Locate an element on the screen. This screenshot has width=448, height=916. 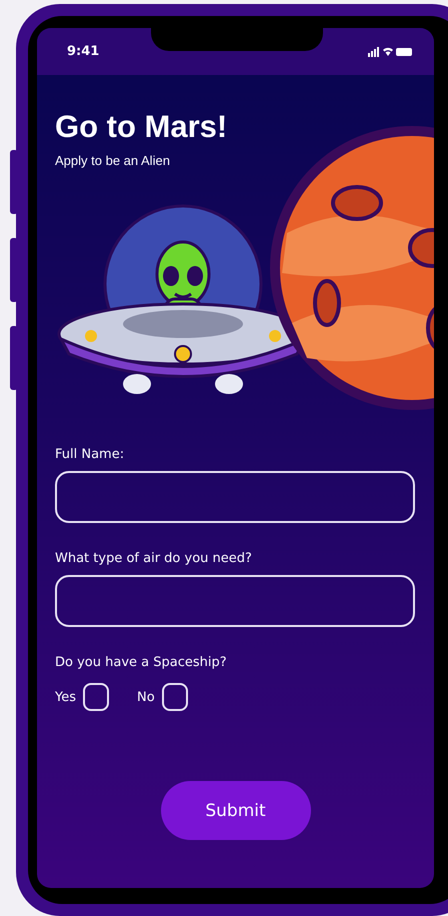
field-label: What type of air do you need? is located at coordinates (154, 558).